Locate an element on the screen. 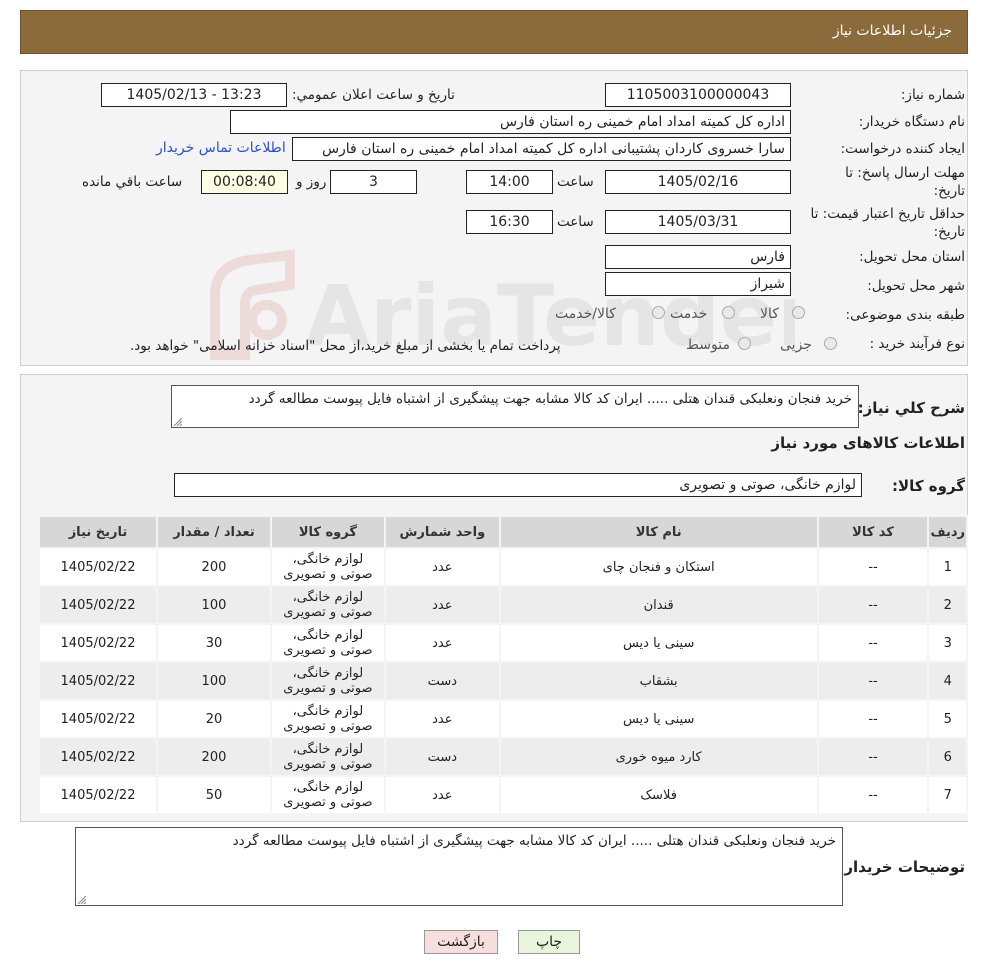 The image size is (985, 975). buyer-notes-label: توضیحات خریدار: is located at coordinates (901, 867).